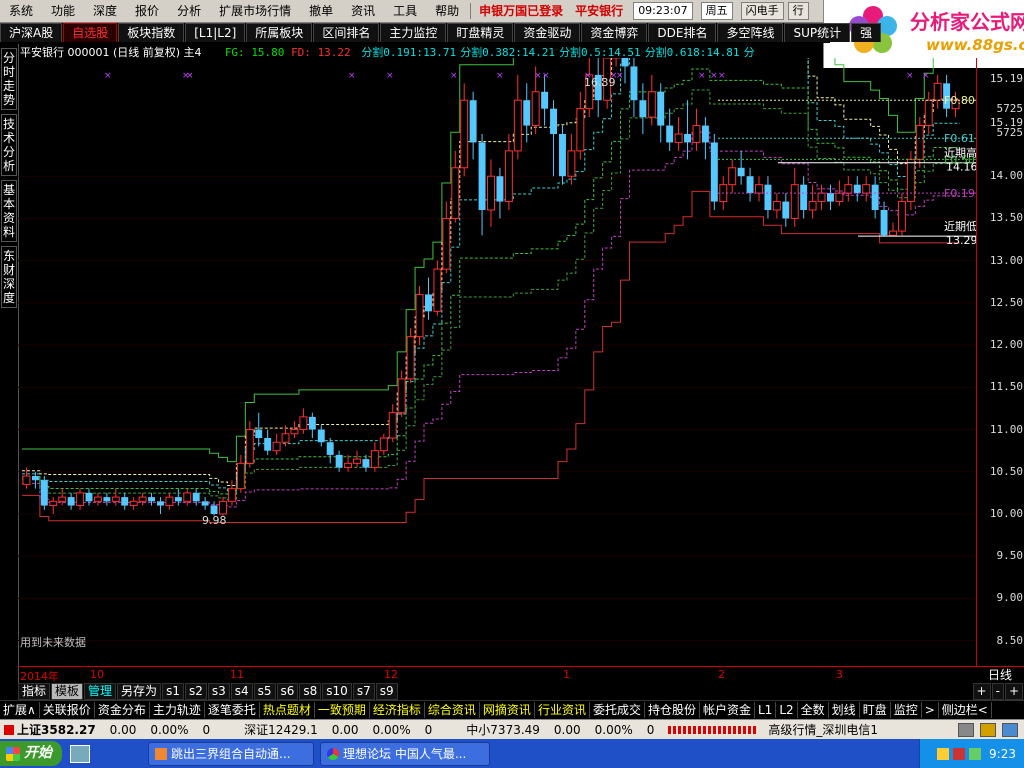  I want to click on indicator-tab-4: s1, so click(173, 691).